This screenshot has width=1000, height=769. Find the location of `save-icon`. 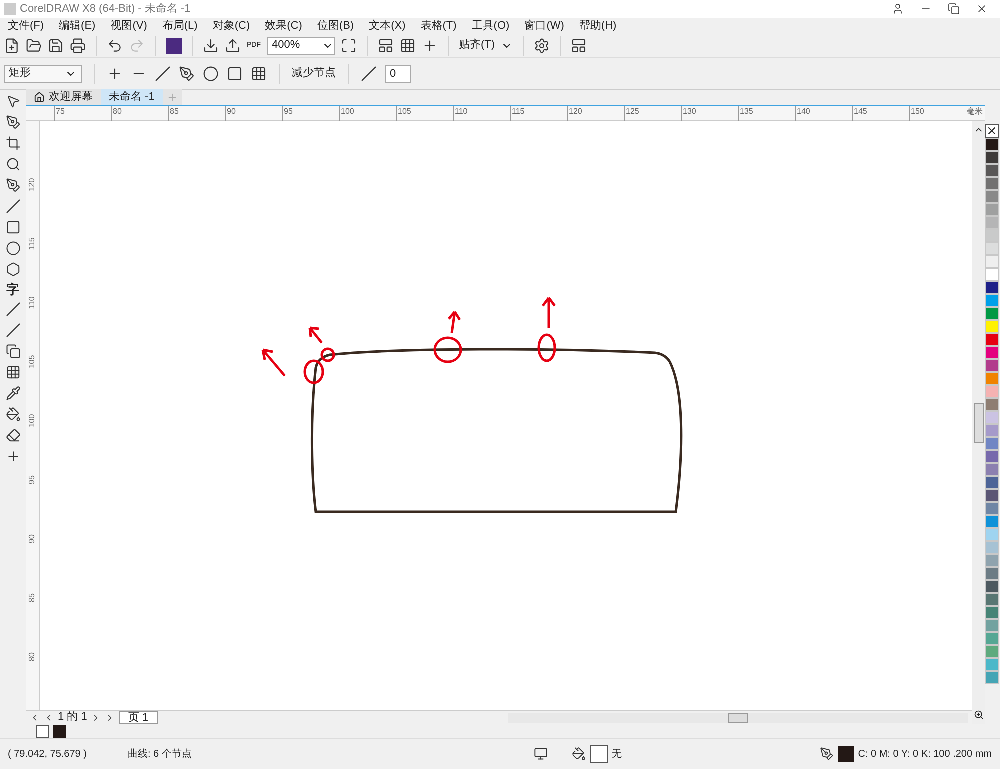

save-icon is located at coordinates (56, 46).